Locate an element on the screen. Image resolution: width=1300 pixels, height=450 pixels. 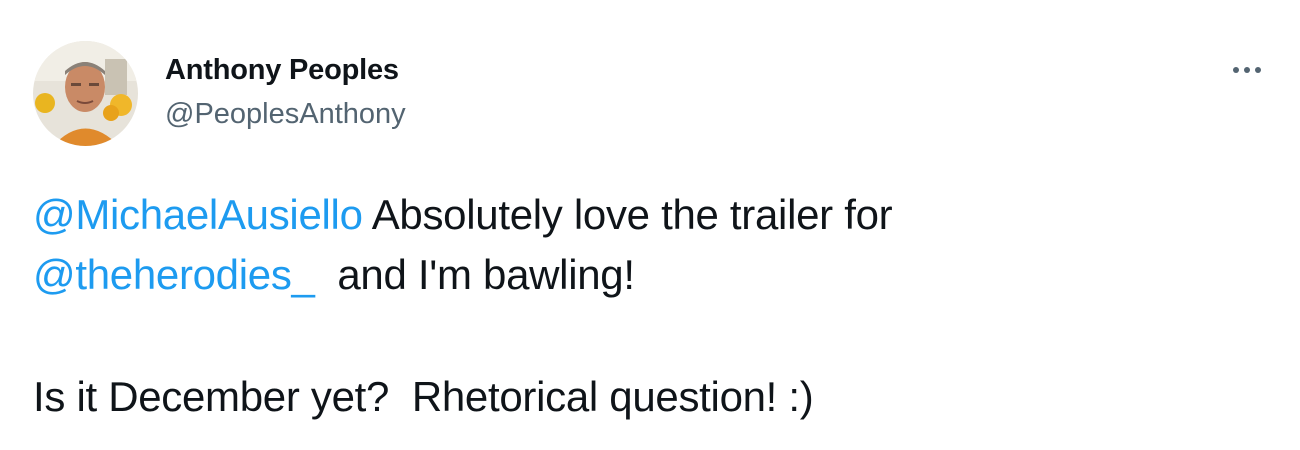
paragraph-break is located at coordinates (648, 336).